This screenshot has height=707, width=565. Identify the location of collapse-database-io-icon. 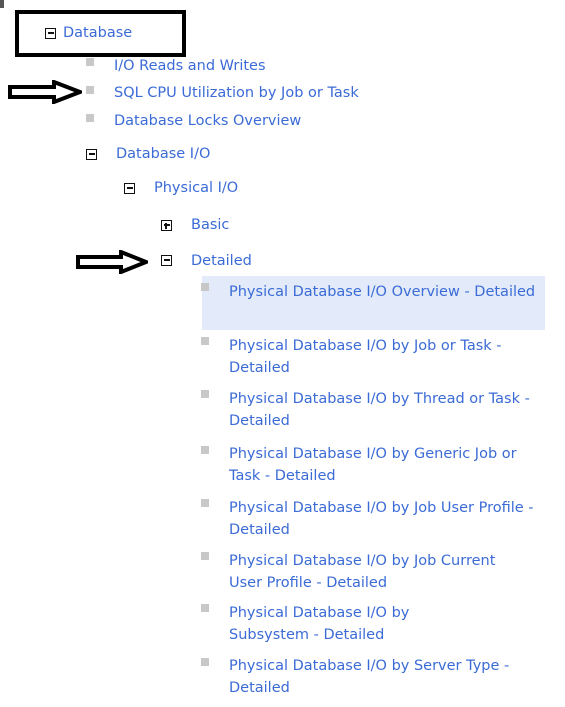
(91, 154).